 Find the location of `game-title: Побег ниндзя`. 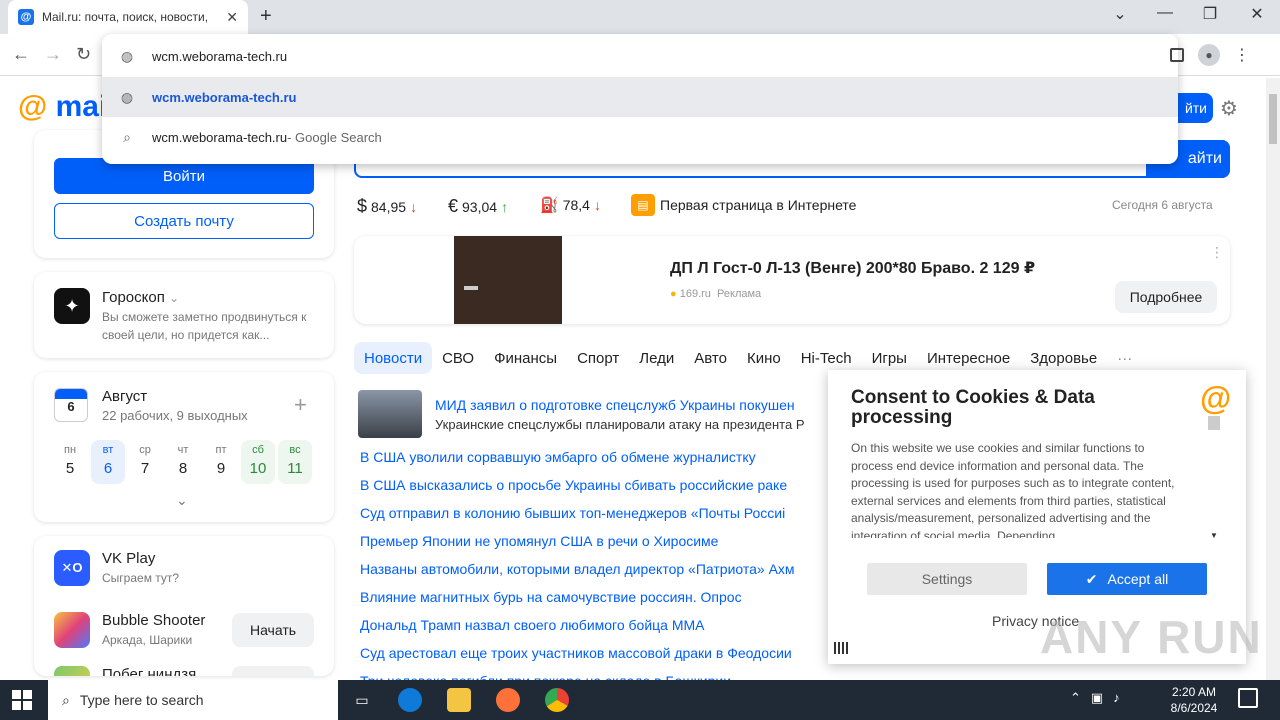

game-title: Побег ниндзя is located at coordinates (149, 671).